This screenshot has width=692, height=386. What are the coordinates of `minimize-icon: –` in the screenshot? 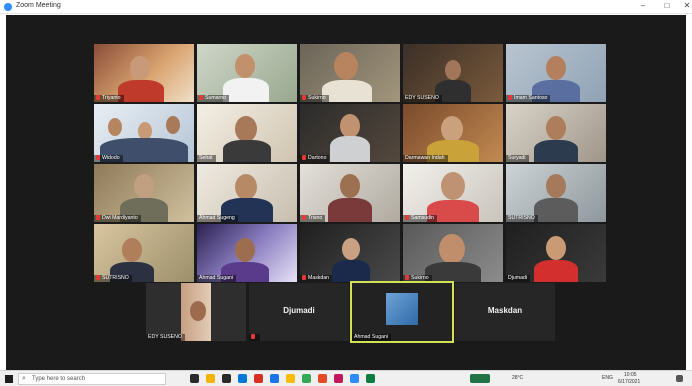 It's located at (643, 5).